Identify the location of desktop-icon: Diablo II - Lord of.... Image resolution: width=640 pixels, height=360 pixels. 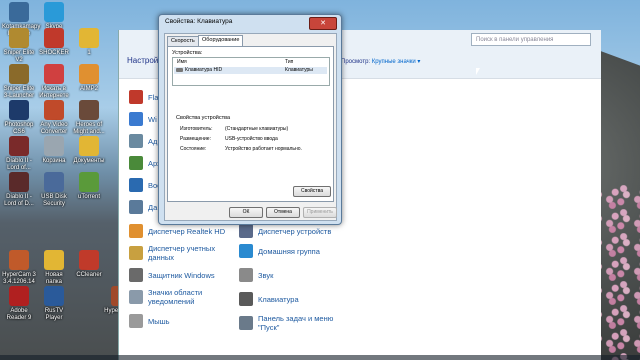
(19, 154).